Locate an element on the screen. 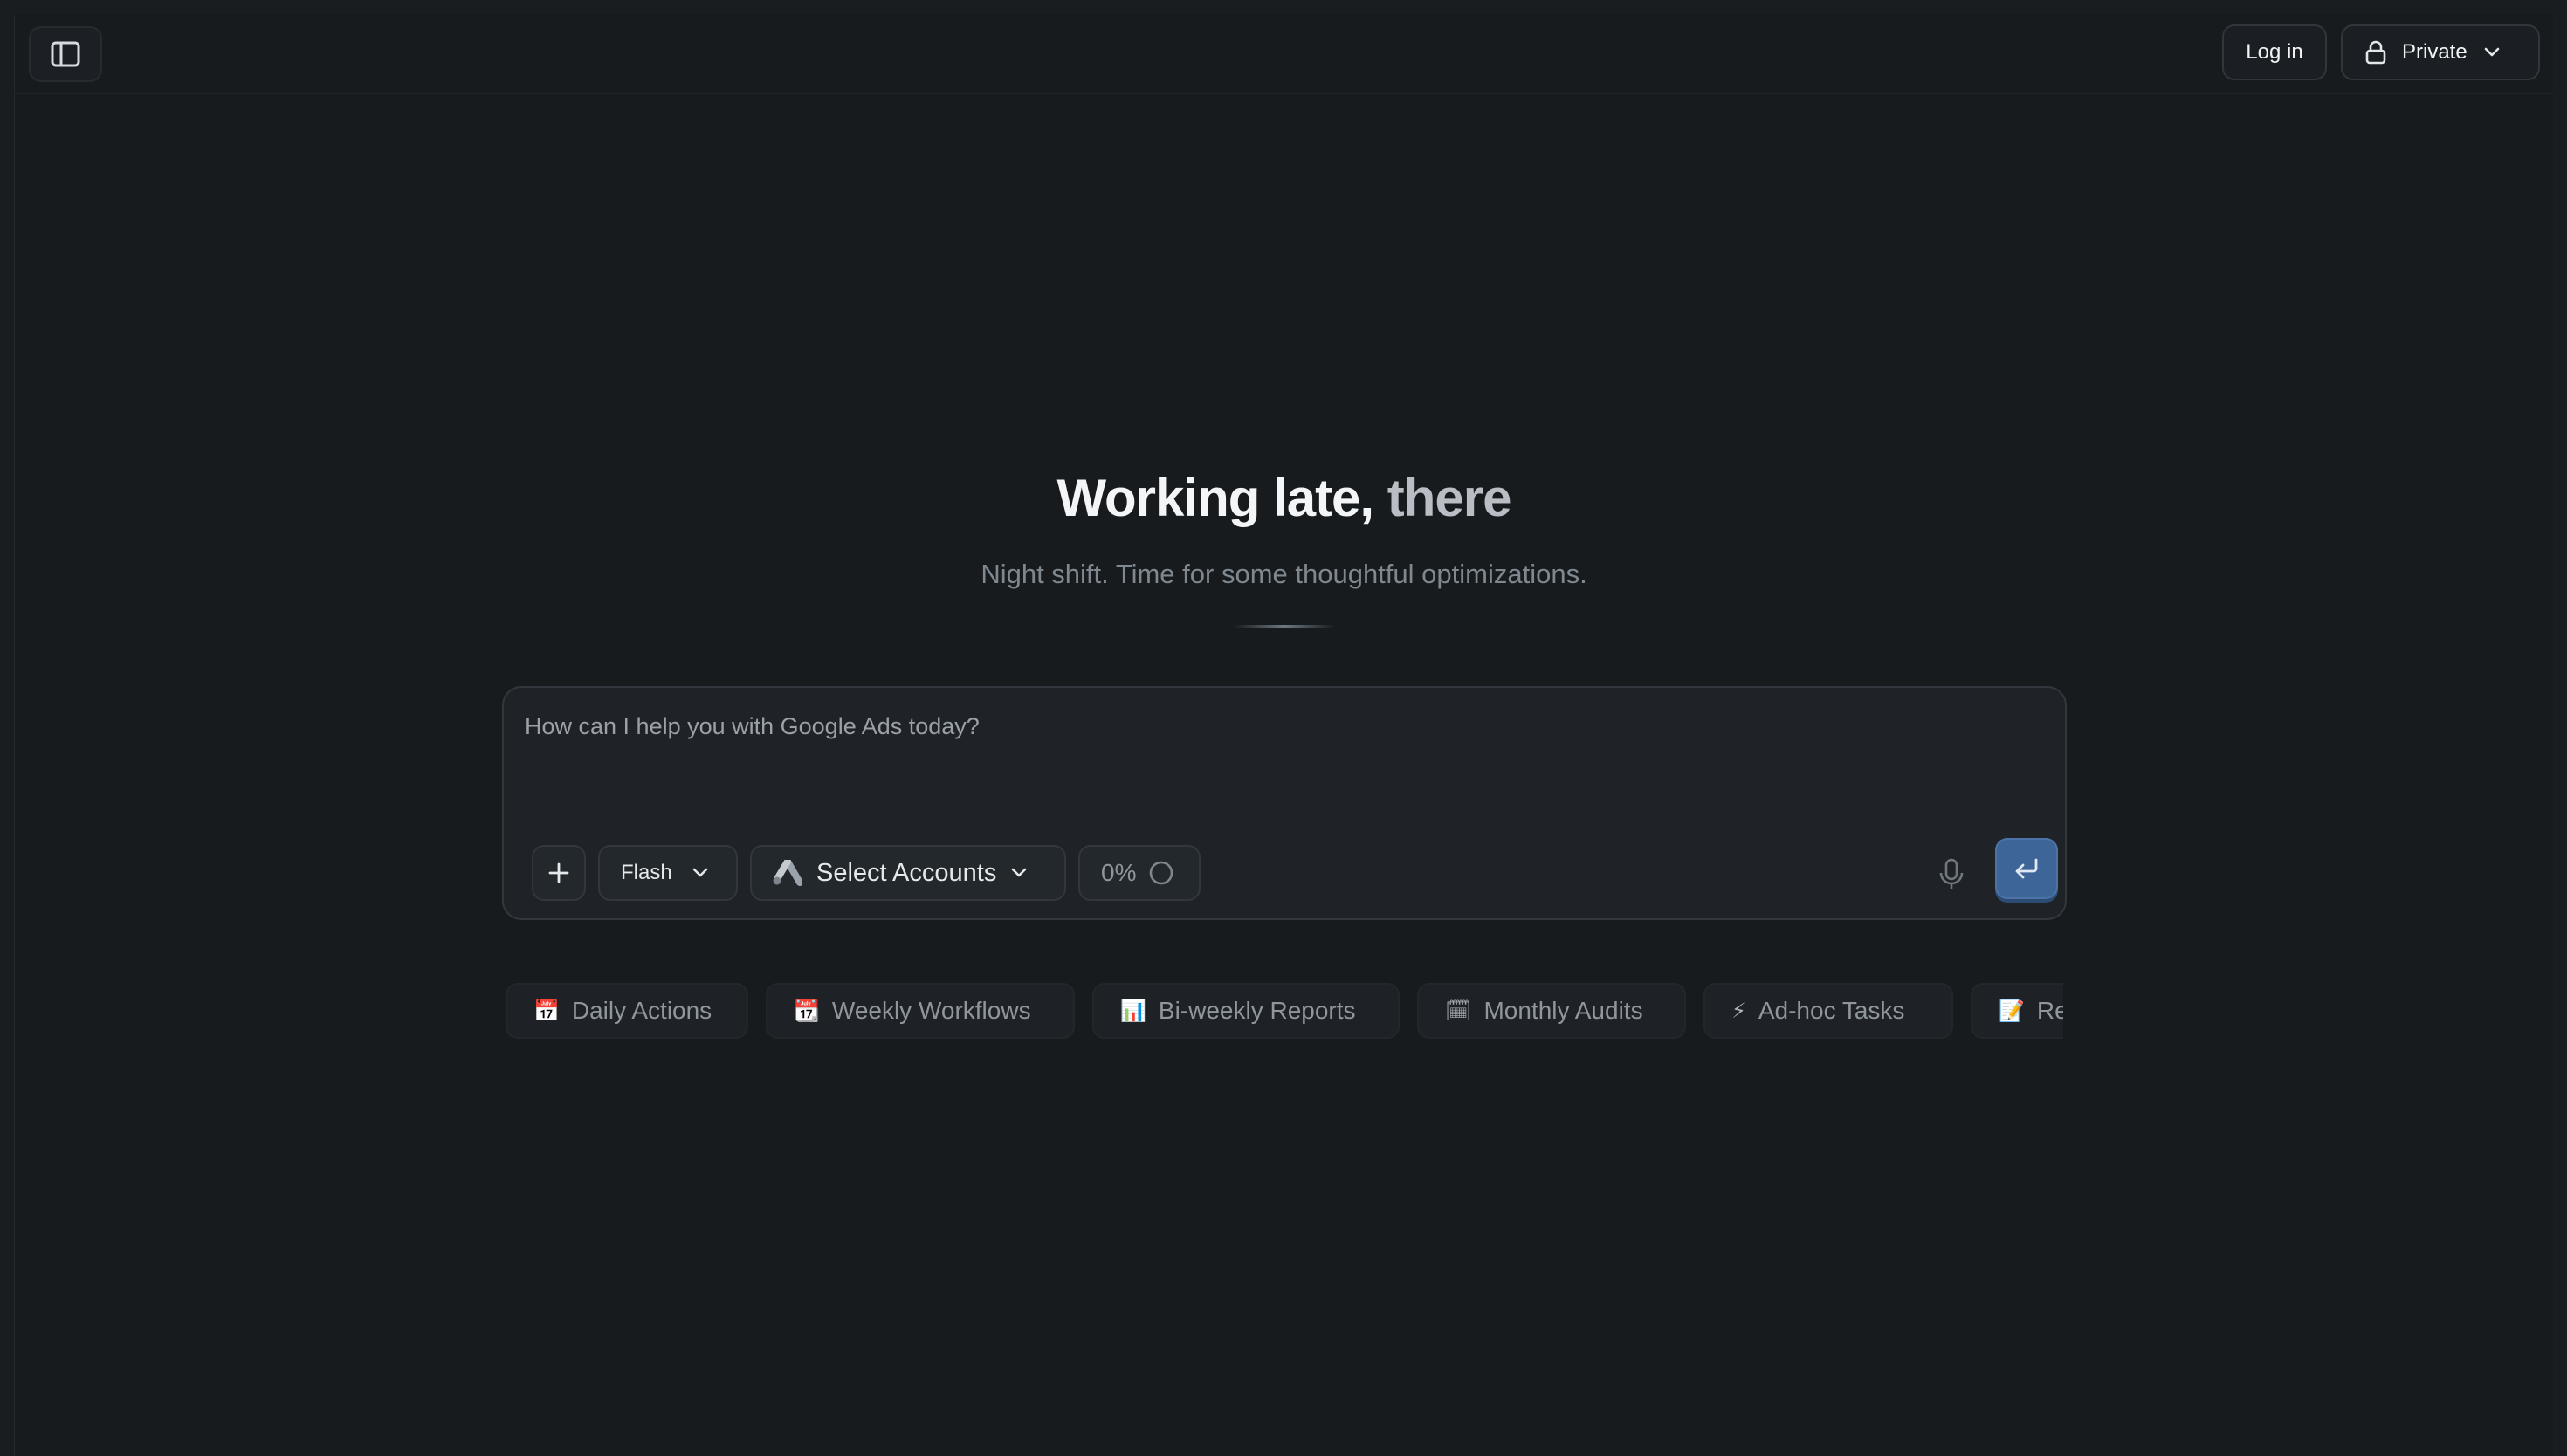 The image size is (2567, 1456). chip-daily-actions: 📅 Daily Actions is located at coordinates (627, 1011).